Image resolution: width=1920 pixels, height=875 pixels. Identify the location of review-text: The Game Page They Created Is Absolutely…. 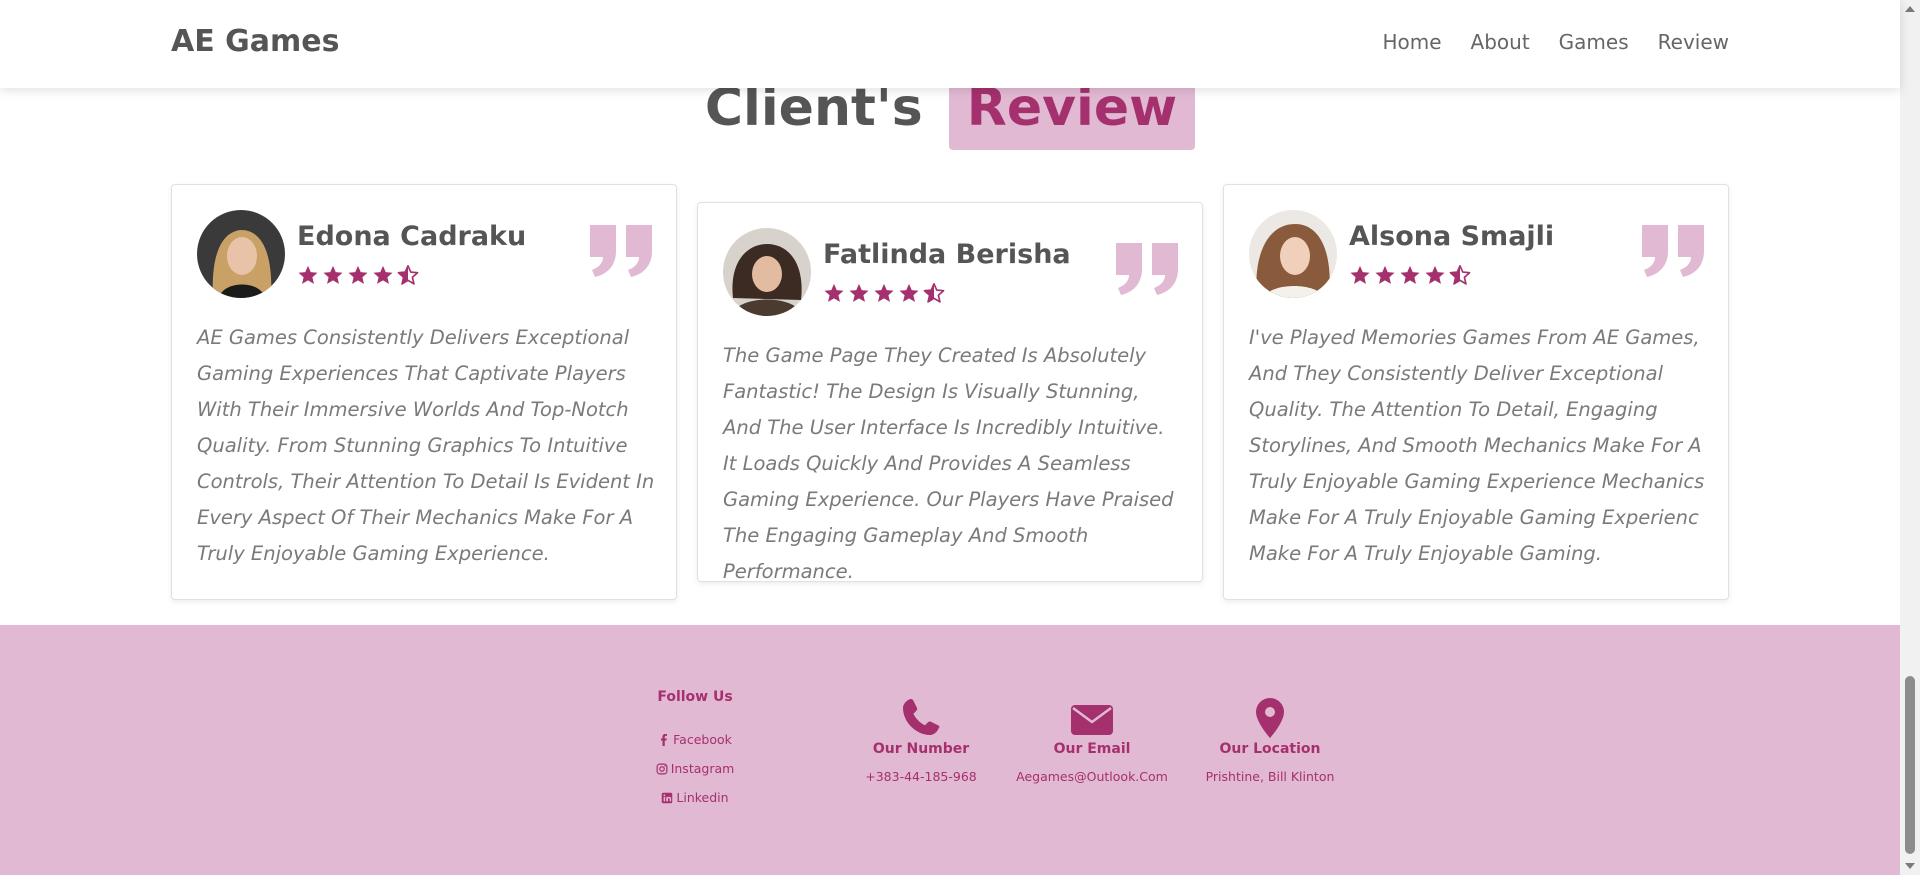
(948, 463).